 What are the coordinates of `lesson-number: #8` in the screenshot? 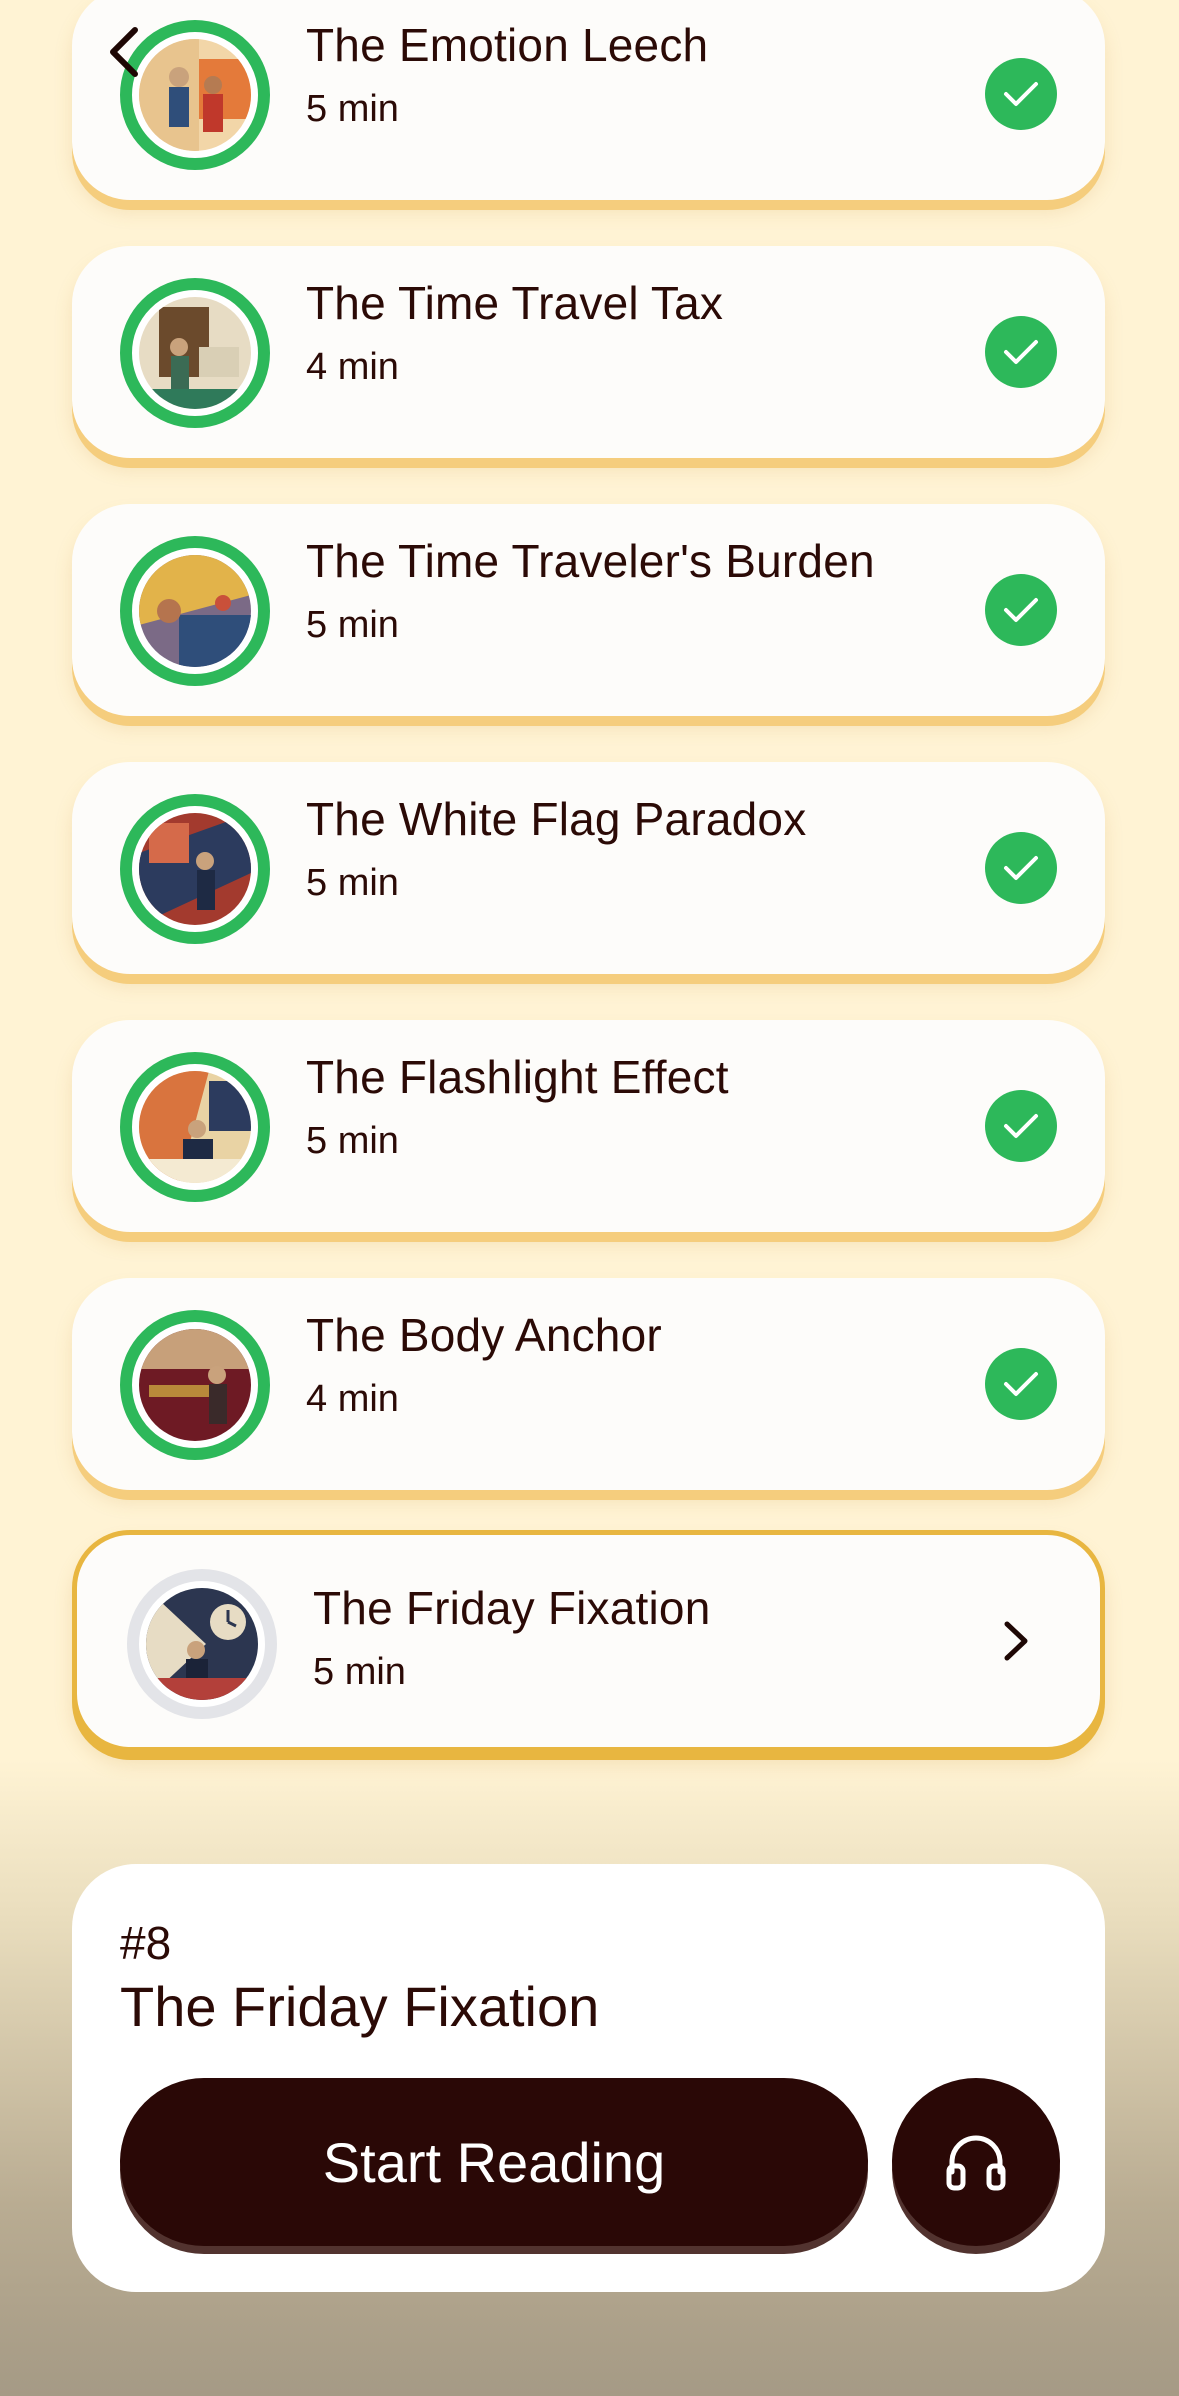 It's located at (146, 1943).